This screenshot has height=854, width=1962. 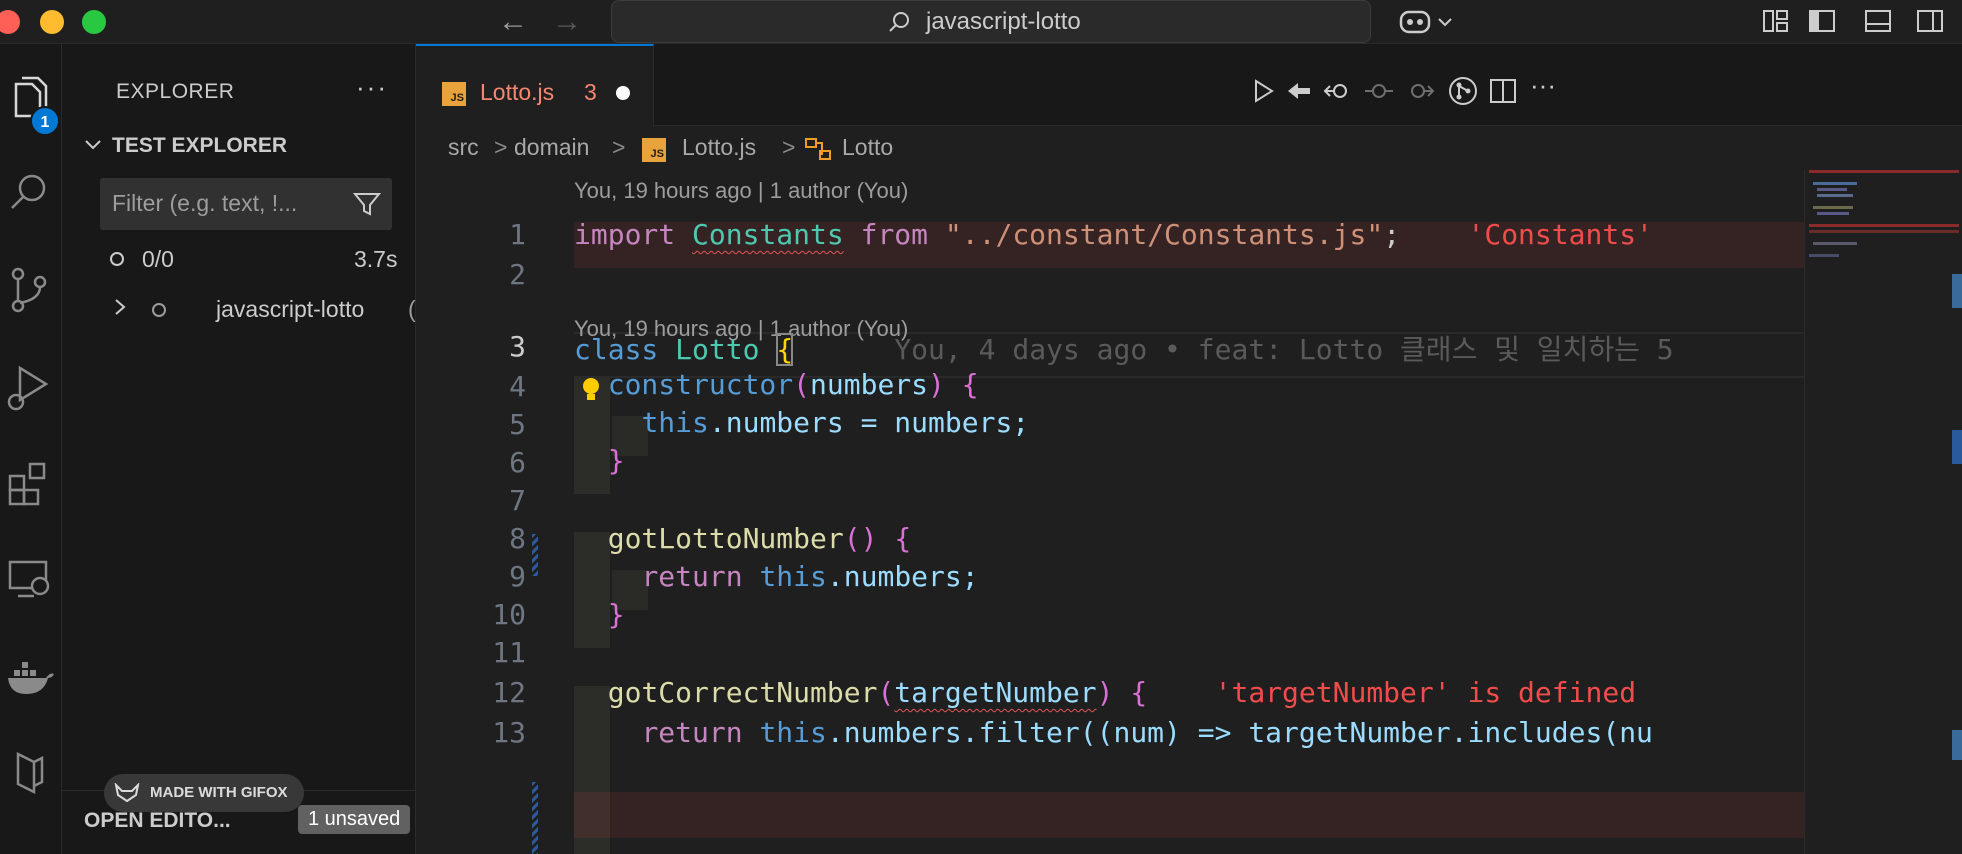 What do you see at coordinates (742, 538) in the screenshot?
I see `code-line-8: gotLottoNumber() {` at bounding box center [742, 538].